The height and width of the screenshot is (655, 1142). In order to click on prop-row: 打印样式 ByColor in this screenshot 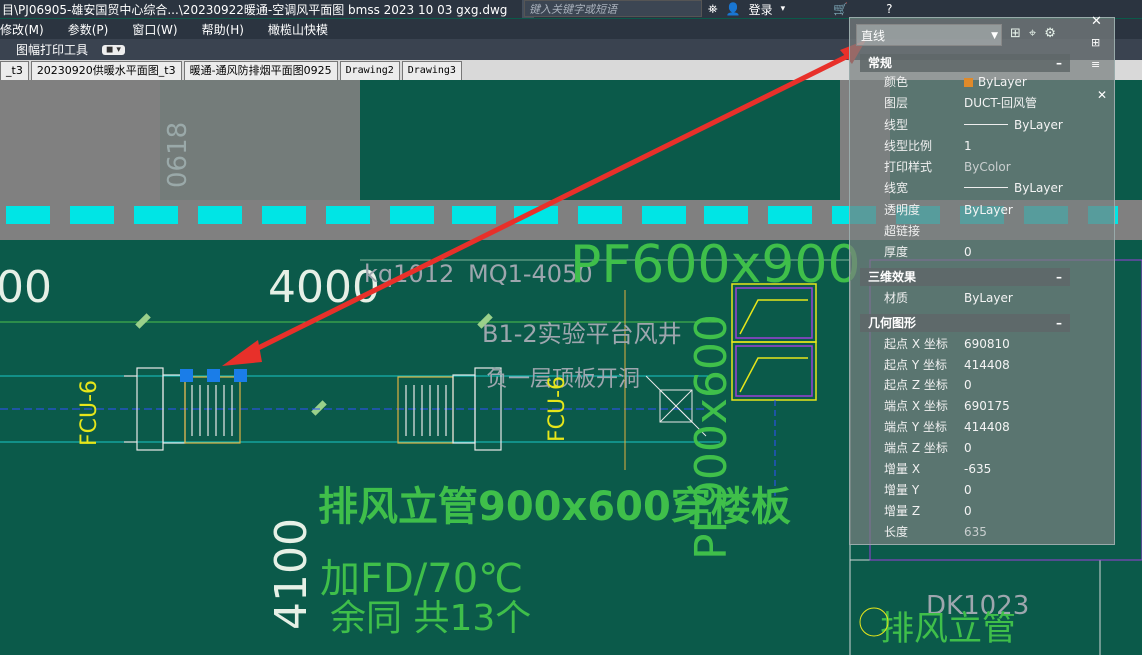, I will do `click(999, 167)`.